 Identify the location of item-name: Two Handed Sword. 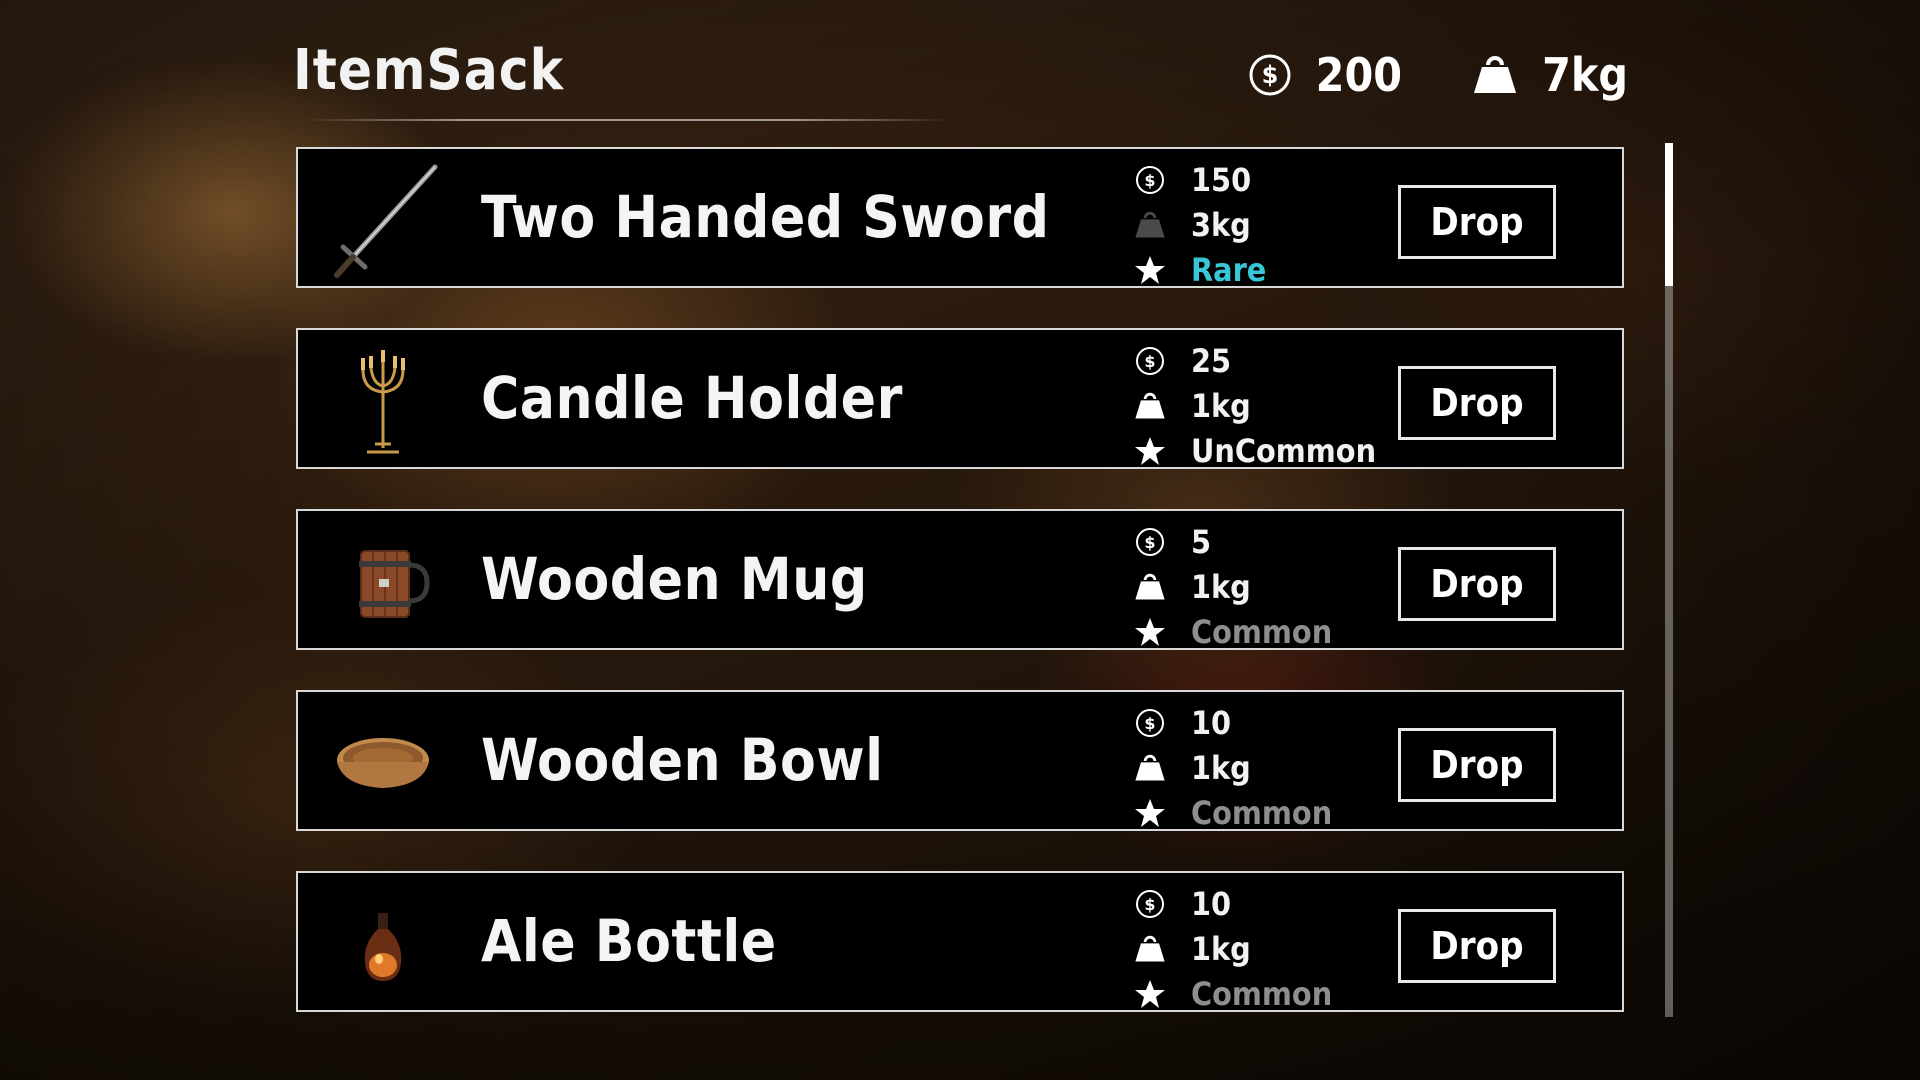
(765, 217).